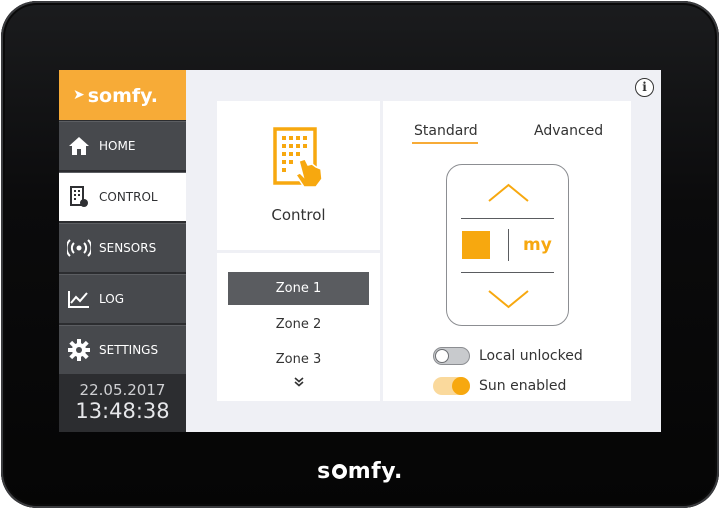 The width and height of the screenshot is (720, 509). Describe the element at coordinates (298, 288) in the screenshot. I see `zone-item-1: Zone 1` at that location.